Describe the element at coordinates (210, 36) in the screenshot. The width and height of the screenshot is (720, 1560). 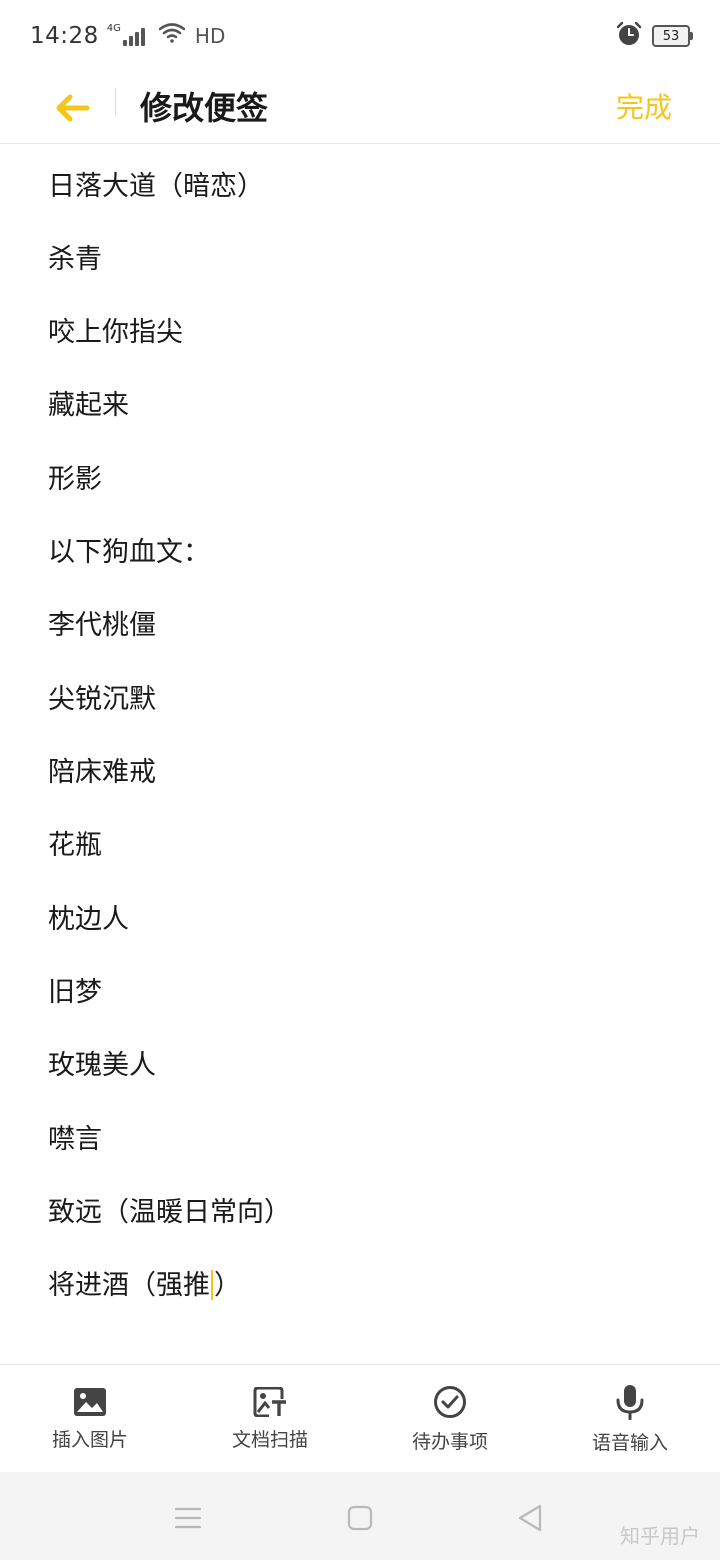
I see `hd-label: HD` at that location.